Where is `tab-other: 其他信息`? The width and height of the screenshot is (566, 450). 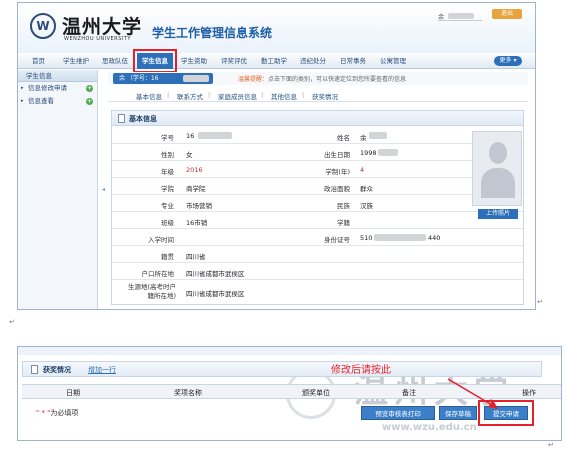 tab-other: 其他信息 is located at coordinates (284, 96).